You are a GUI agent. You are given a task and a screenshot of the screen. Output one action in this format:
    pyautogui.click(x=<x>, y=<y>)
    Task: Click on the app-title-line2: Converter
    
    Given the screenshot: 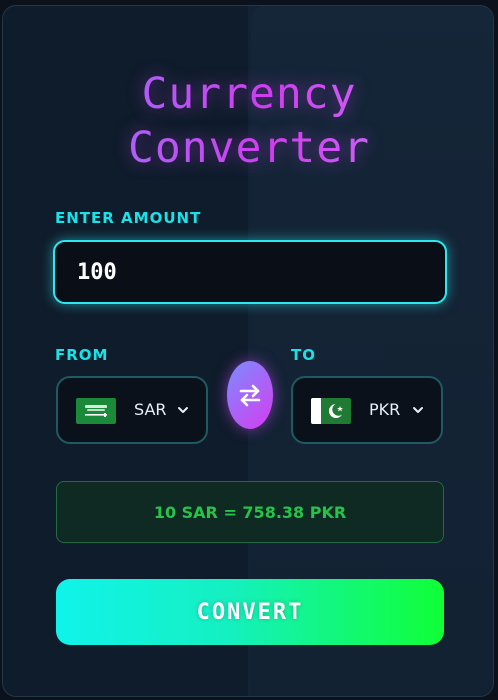 What is the action you would take?
    pyautogui.click(x=248, y=148)
    